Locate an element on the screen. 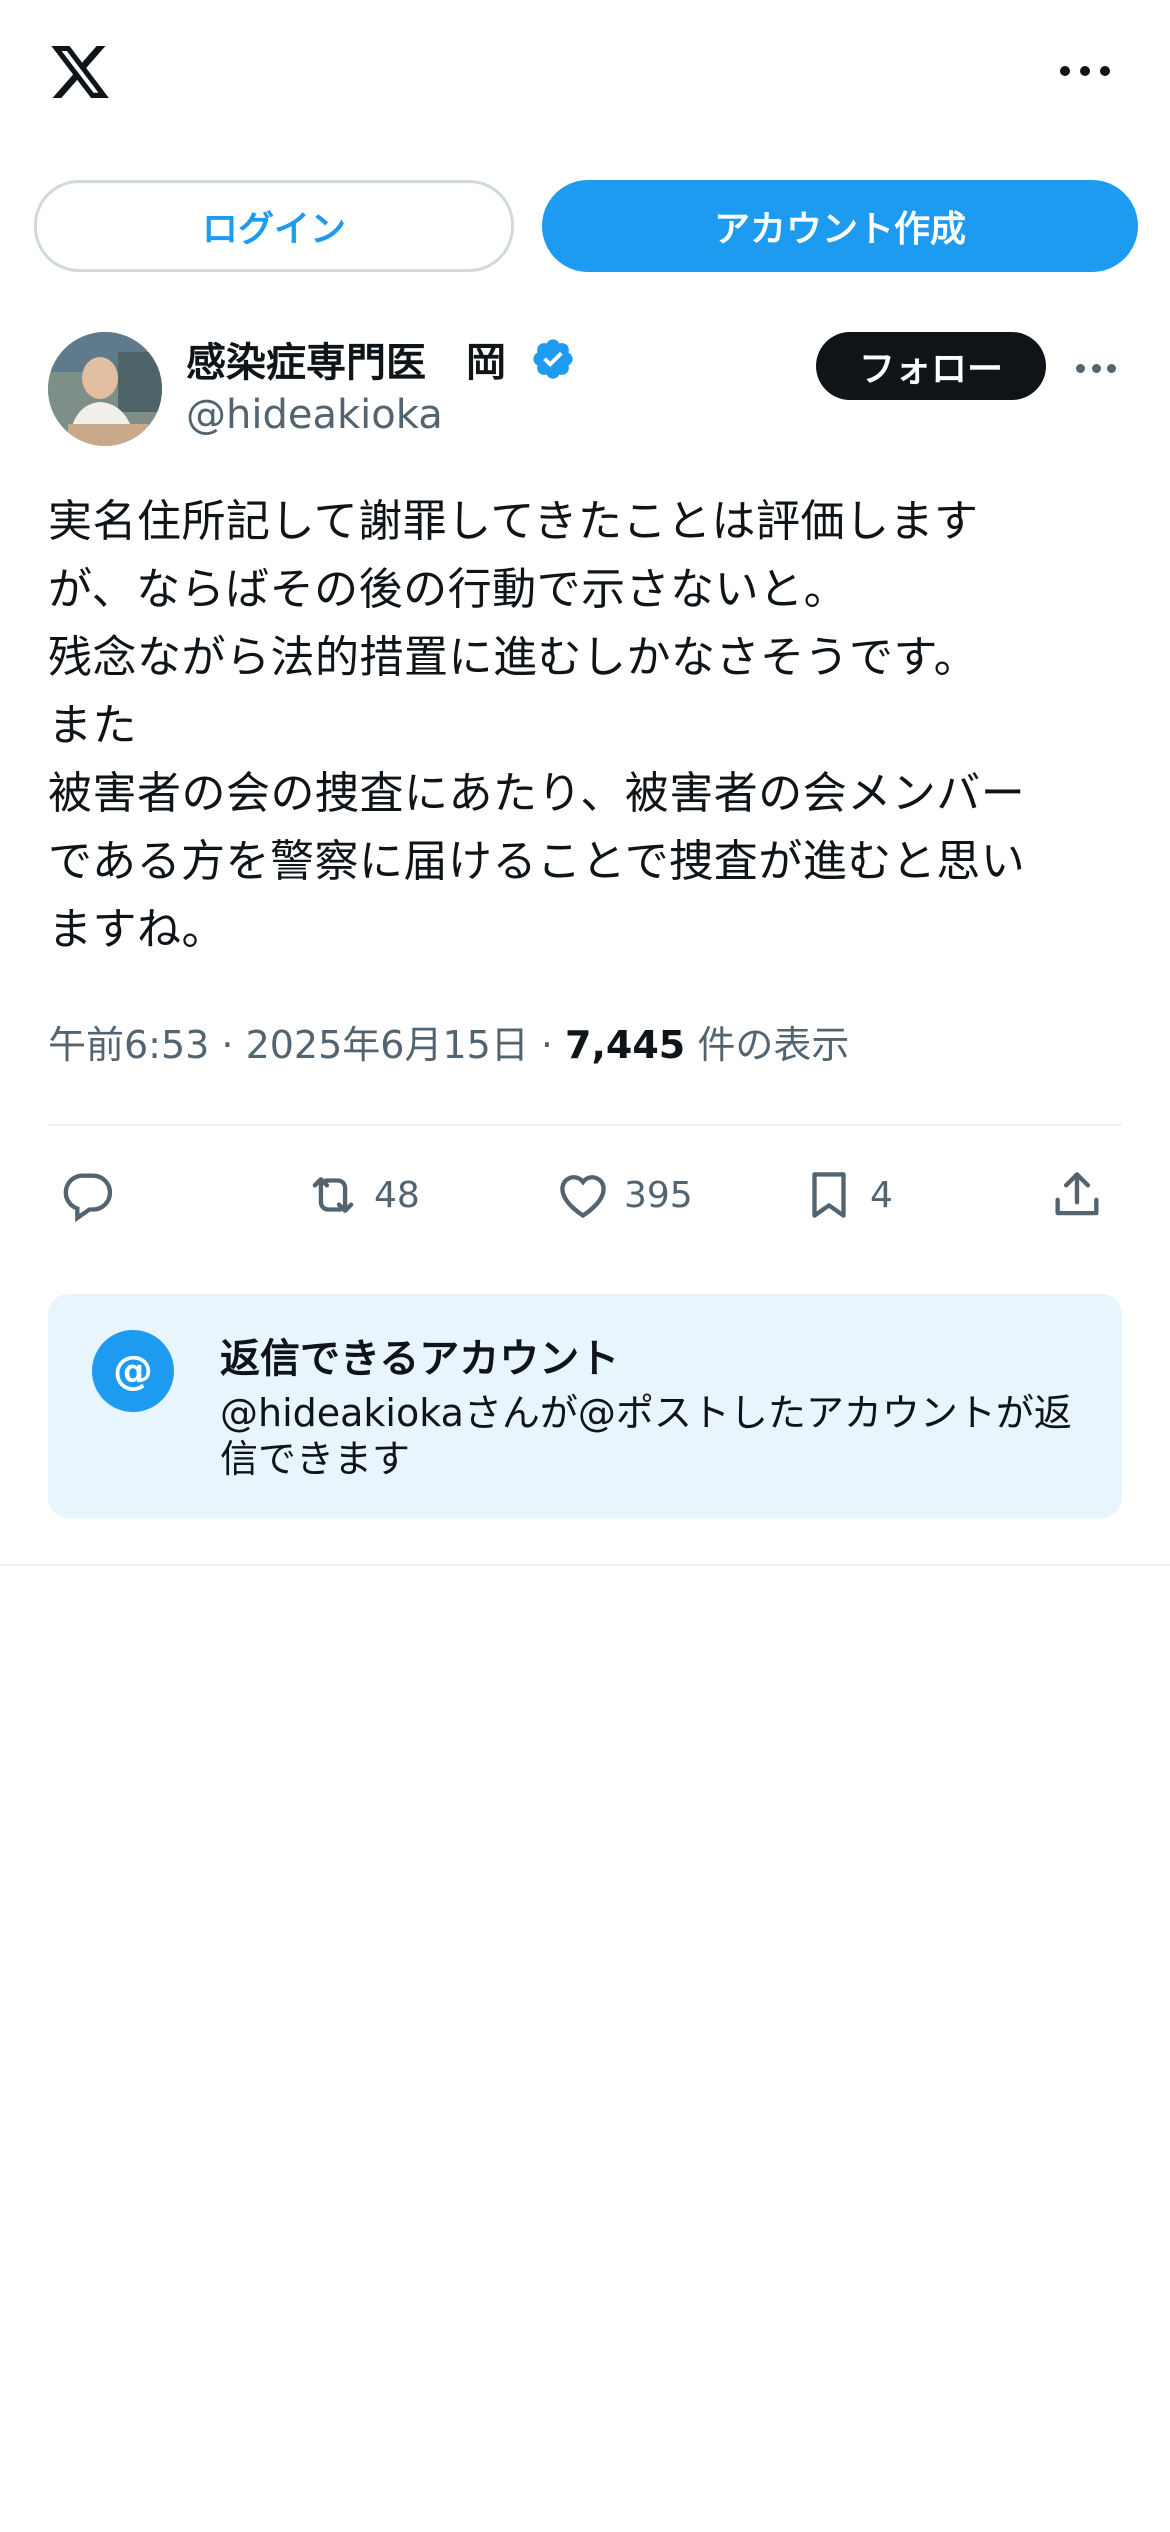 The image size is (1170, 2532). retweet-button: 48 is located at coordinates (362, 1195).